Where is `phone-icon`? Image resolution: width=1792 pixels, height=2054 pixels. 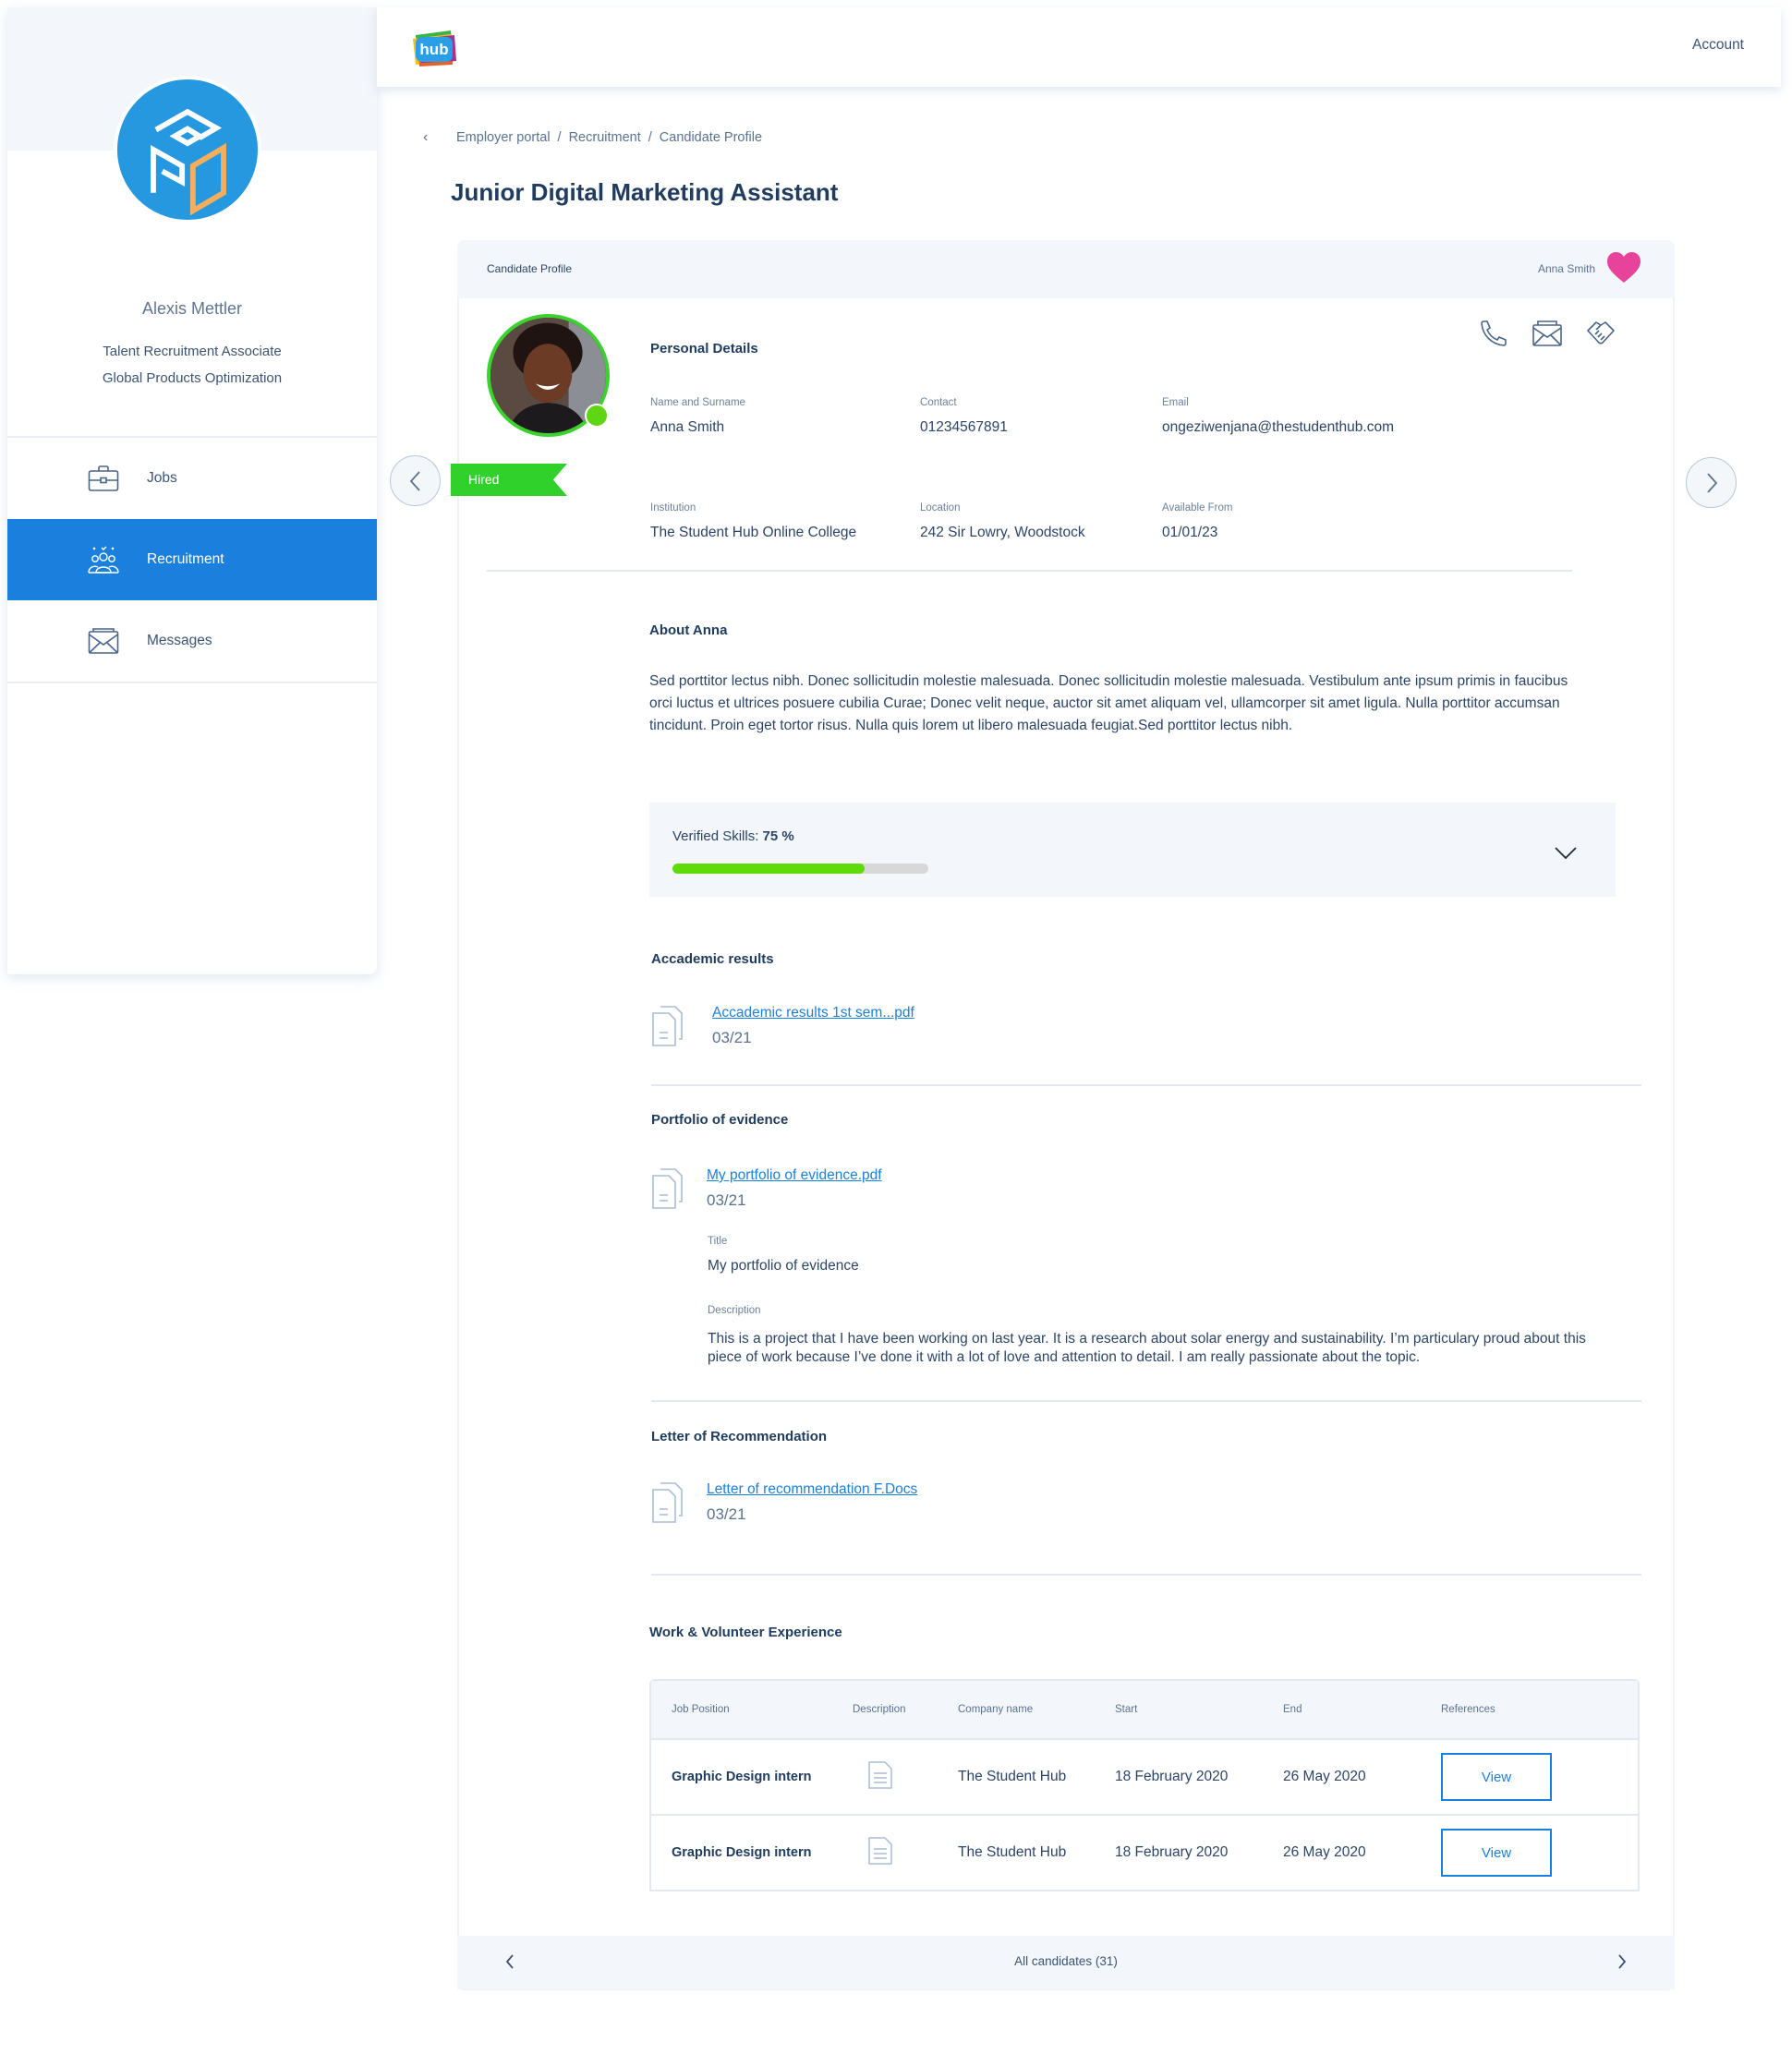
phone-icon is located at coordinates (1494, 334).